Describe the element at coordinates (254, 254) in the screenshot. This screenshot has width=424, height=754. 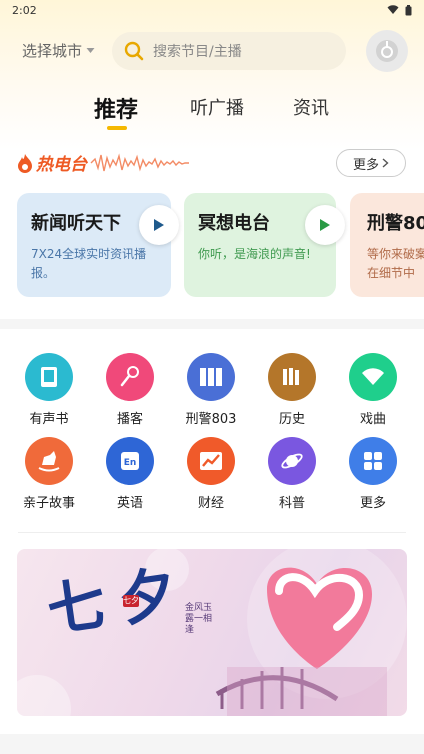
I see `card-desc: 你听，是海浪的声音!` at that location.